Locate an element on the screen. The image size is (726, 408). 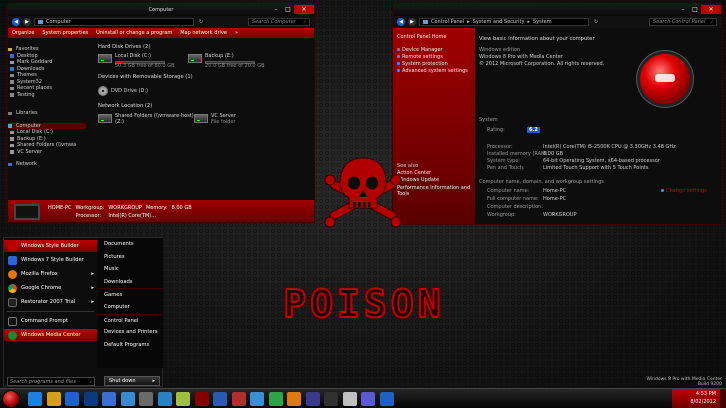
notepad-icon is located at coordinates (183, 399).